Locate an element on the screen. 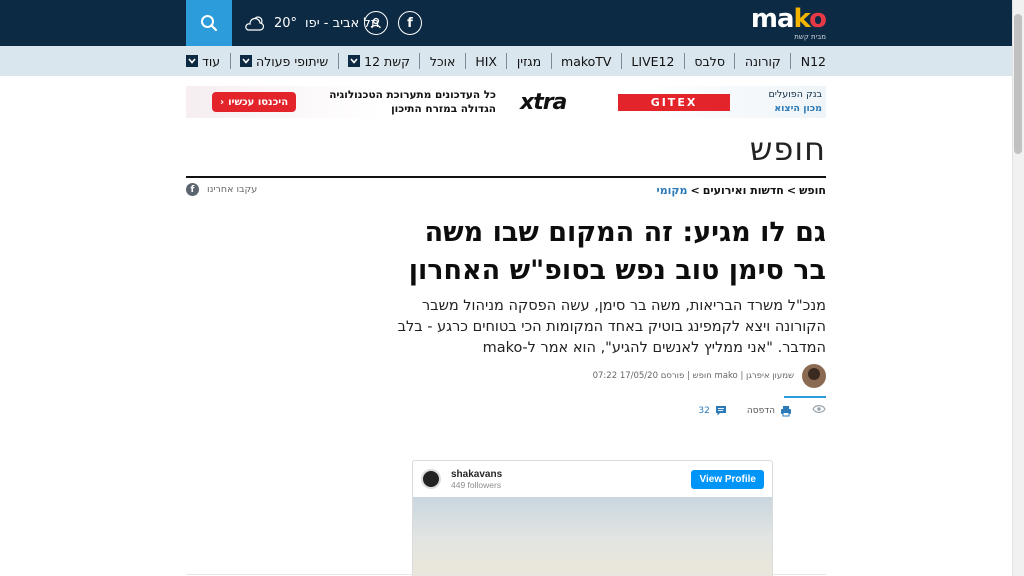 The height and width of the screenshot is (576, 1024). embed-account: shakavans 449 followers is located at coordinates (476, 479).